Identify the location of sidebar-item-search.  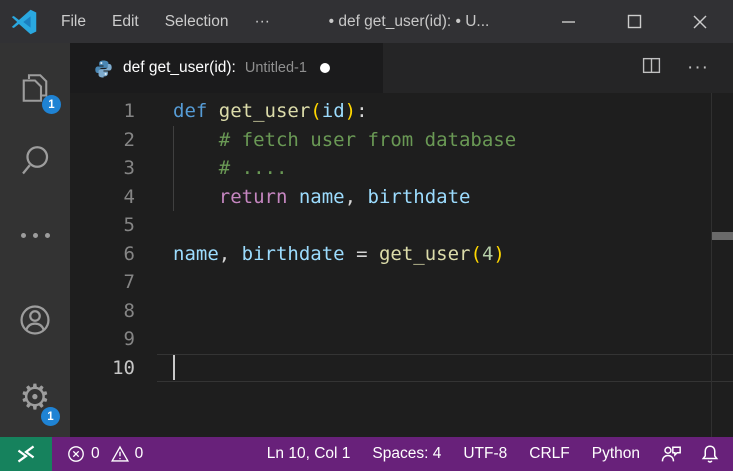
(35, 160).